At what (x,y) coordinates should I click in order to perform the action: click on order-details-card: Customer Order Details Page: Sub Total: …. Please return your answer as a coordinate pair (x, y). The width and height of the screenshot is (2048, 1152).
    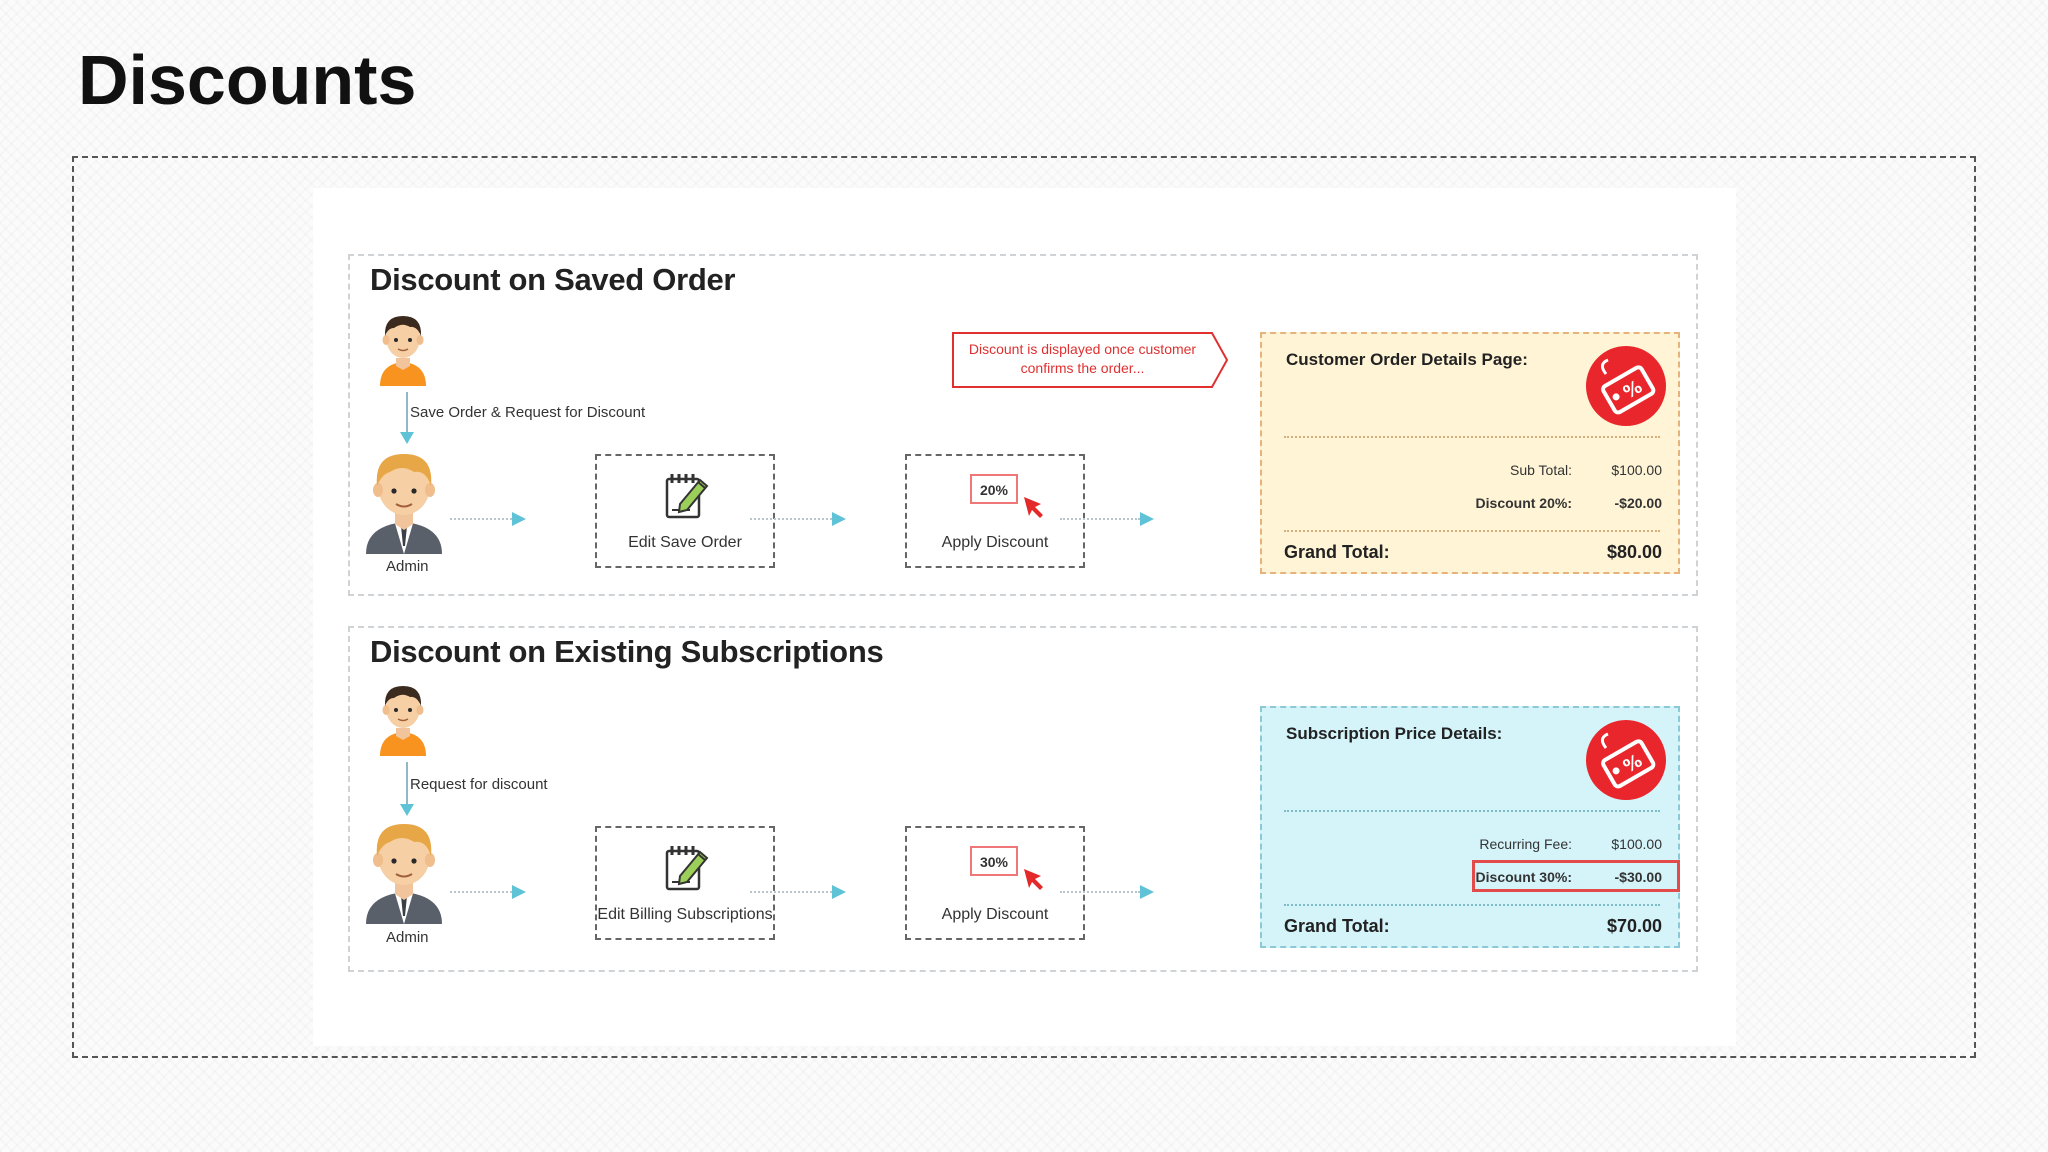
    Looking at the image, I should click on (1470, 453).